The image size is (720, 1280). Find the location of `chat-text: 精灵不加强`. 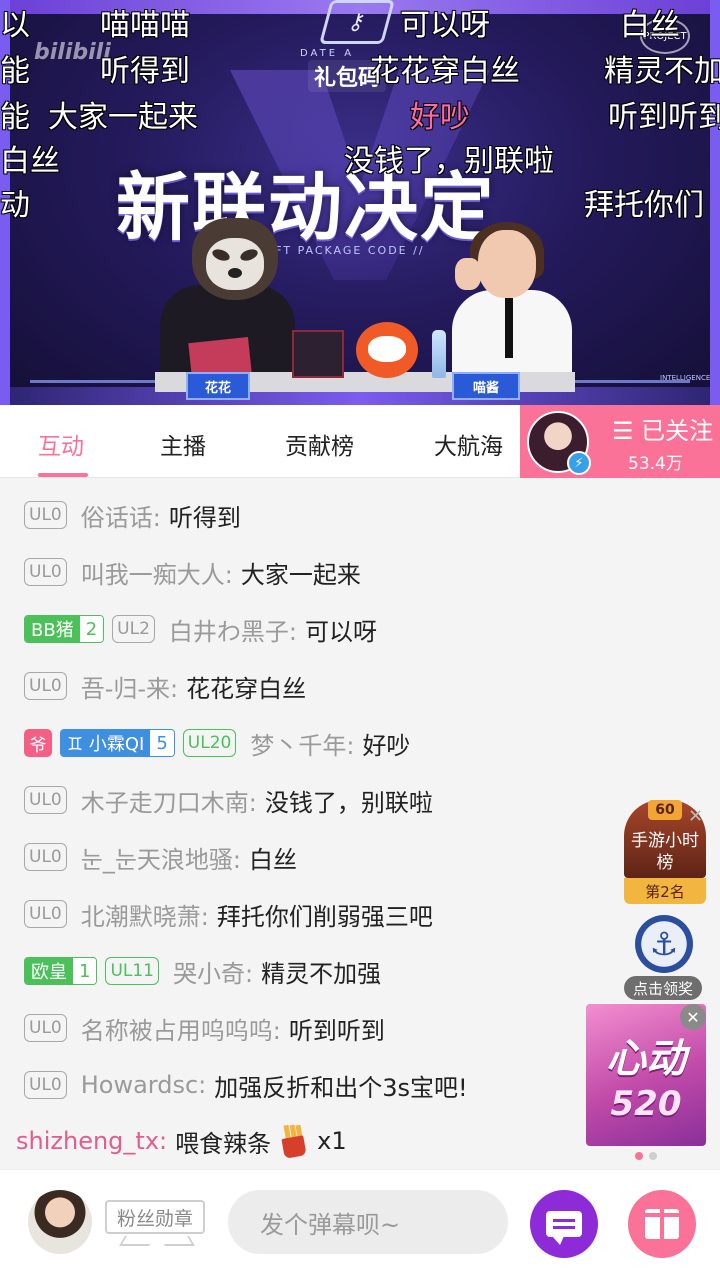

chat-text: 精灵不加强 is located at coordinates (321, 973).